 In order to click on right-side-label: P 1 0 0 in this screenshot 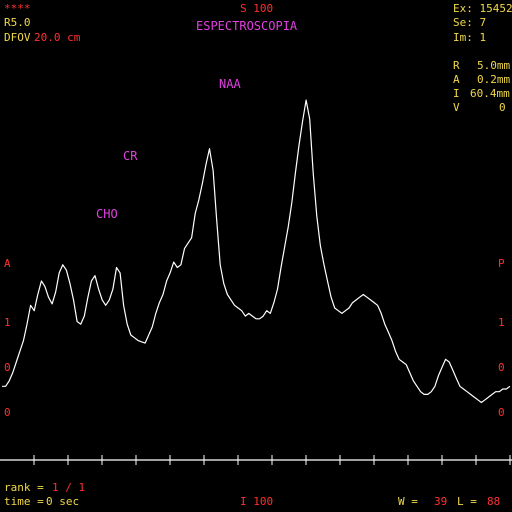, I will do `click(504, 330)`.